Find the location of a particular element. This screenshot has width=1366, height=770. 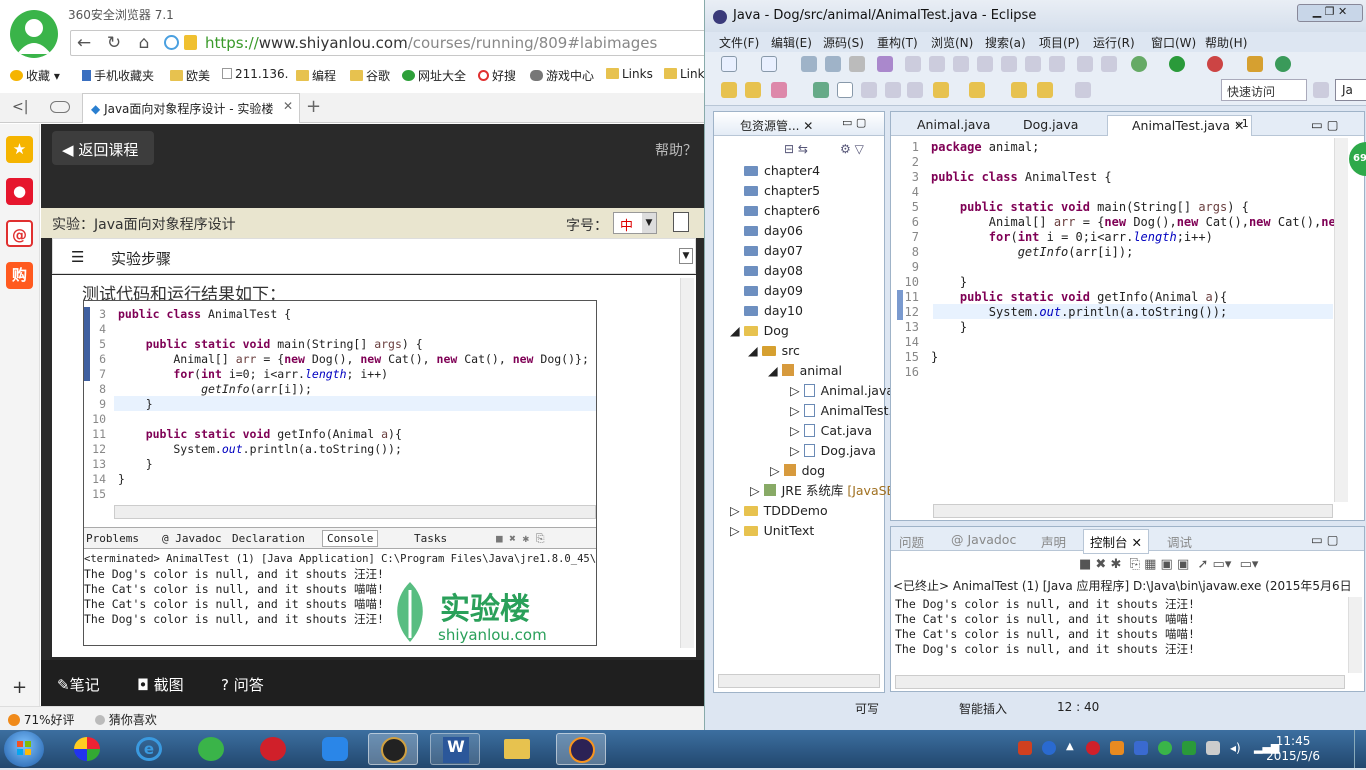

bookmark-folder: Link is located at coordinates (684, 74).